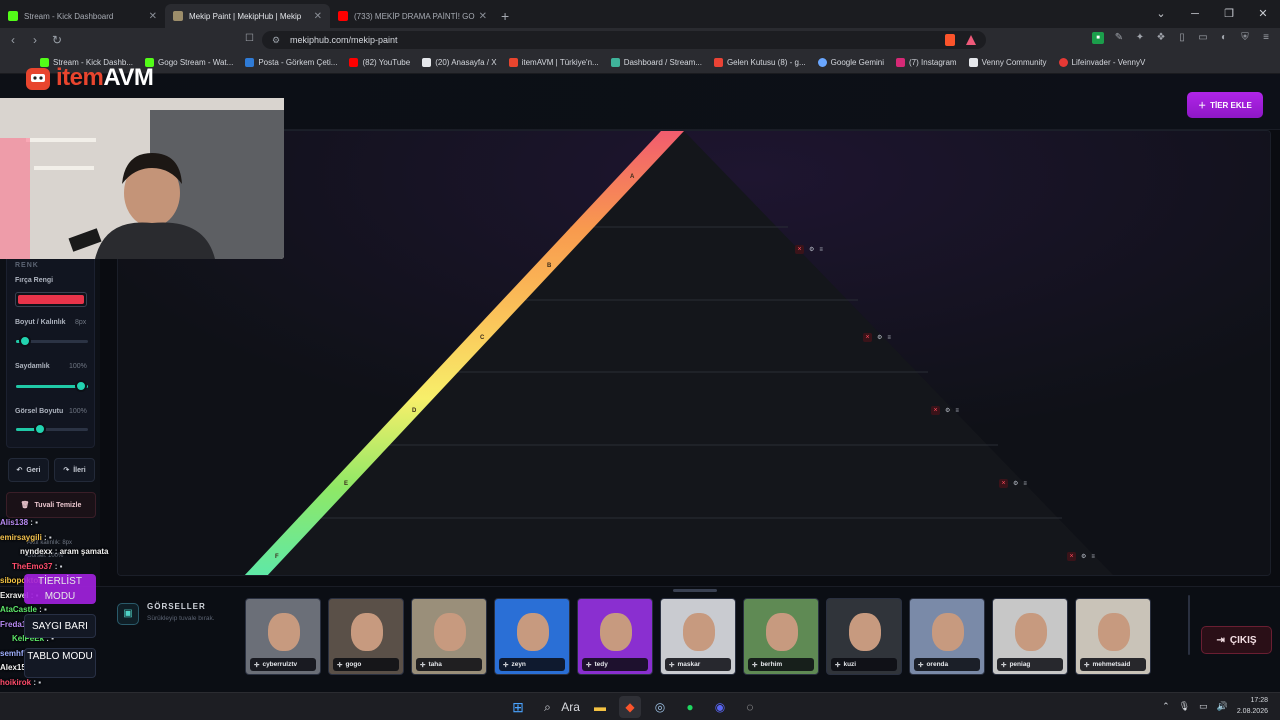 The width and height of the screenshot is (1280, 720). Describe the element at coordinates (412, 16) in the screenshot. I see `tab-youtube: (733) MEKİP DRAMA PAİNTİ! GOGO ✕` at that location.